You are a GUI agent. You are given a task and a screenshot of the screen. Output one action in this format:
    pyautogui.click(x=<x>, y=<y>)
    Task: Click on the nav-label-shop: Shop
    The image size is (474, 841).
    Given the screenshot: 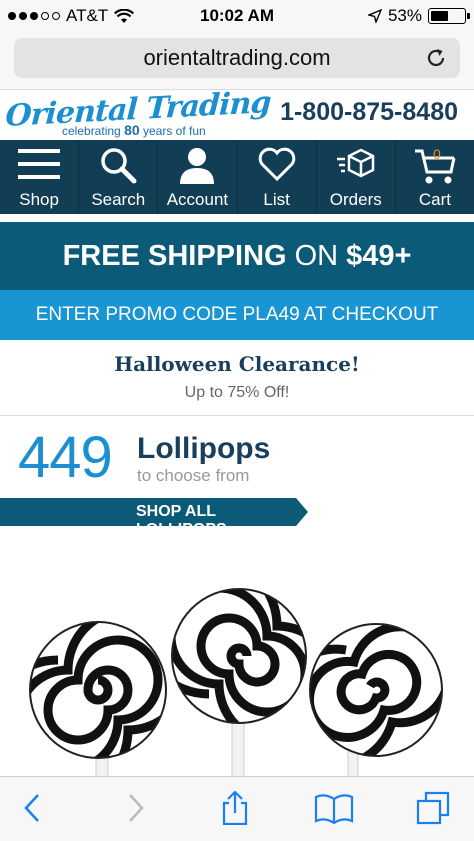 What is the action you would take?
    pyautogui.click(x=39, y=199)
    